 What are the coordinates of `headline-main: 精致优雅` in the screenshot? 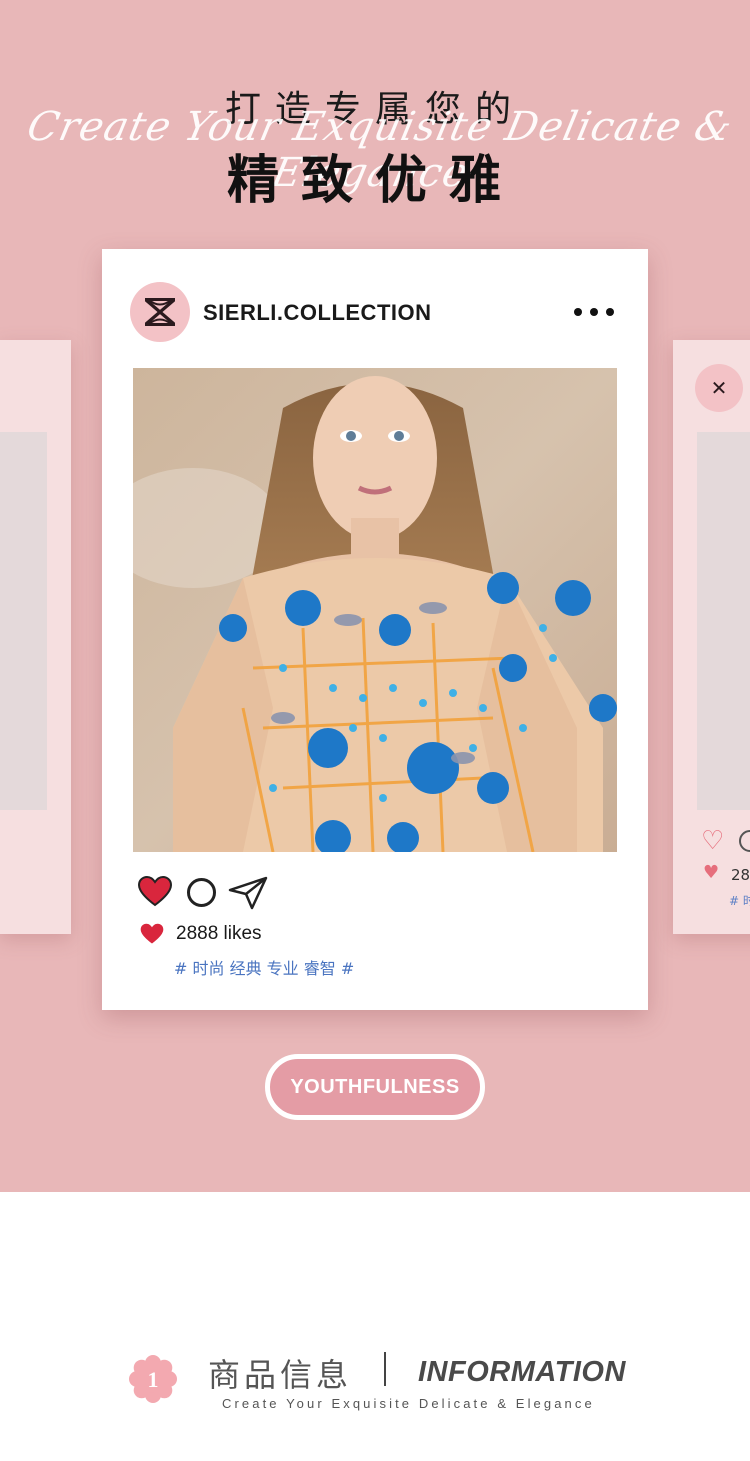 It's located at (374, 181).